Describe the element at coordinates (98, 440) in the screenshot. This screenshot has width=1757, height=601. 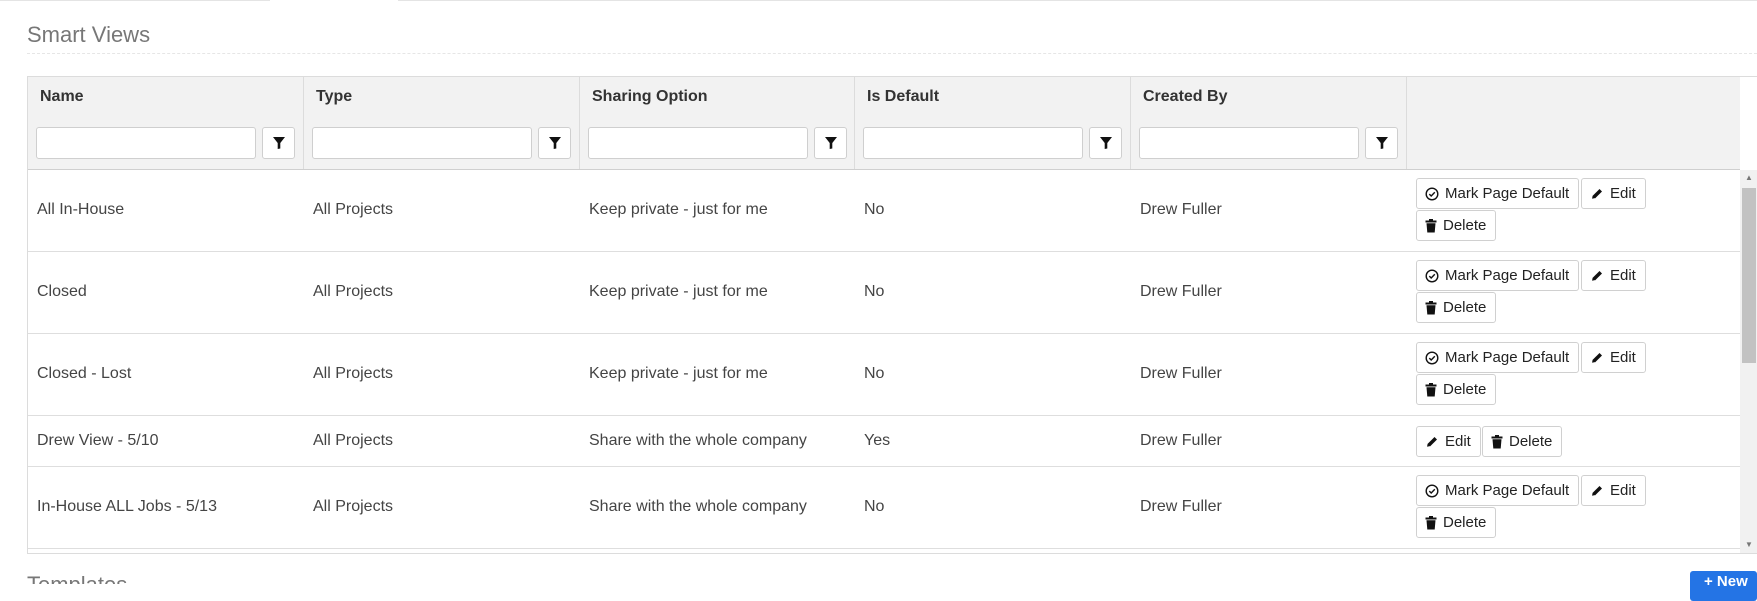
I see `cell-name: Drew View - 5/10` at that location.